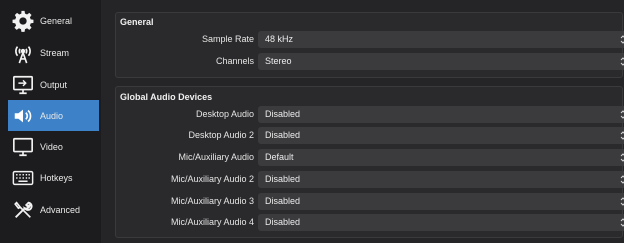 The width and height of the screenshot is (624, 243). What do you see at coordinates (23, 178) in the screenshot?
I see `keyboard-icon` at bounding box center [23, 178].